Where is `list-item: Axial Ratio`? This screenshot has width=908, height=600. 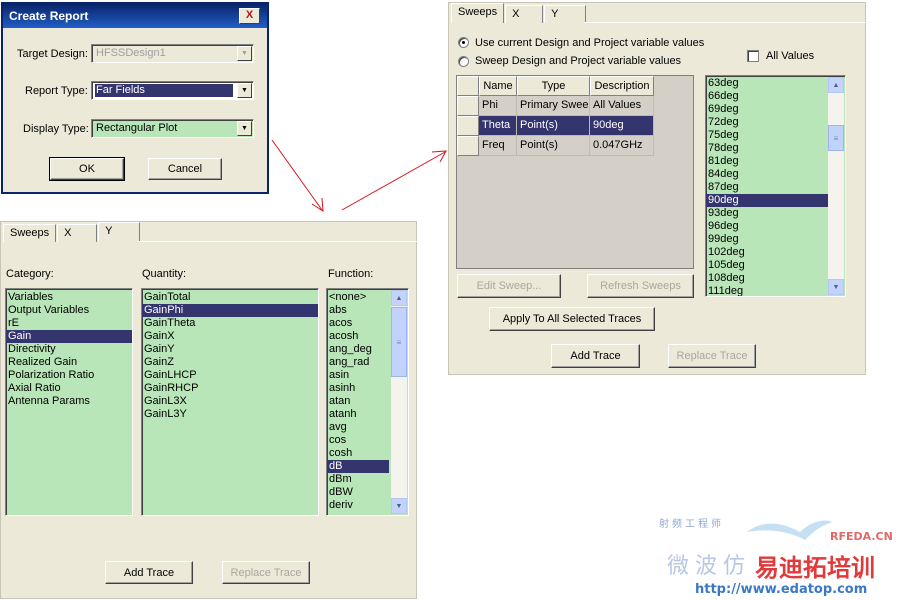 list-item: Axial Ratio is located at coordinates (69, 388).